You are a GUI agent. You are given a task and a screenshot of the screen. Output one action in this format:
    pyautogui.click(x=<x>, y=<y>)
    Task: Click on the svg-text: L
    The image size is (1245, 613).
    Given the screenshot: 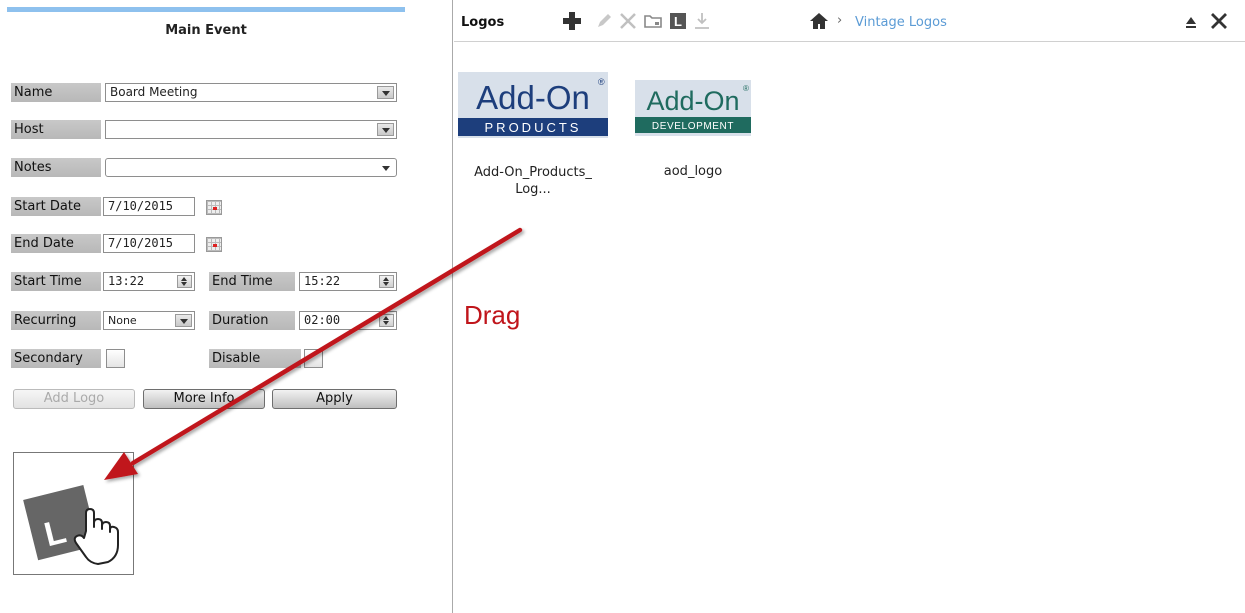 What is the action you would take?
    pyautogui.click(x=678, y=21)
    